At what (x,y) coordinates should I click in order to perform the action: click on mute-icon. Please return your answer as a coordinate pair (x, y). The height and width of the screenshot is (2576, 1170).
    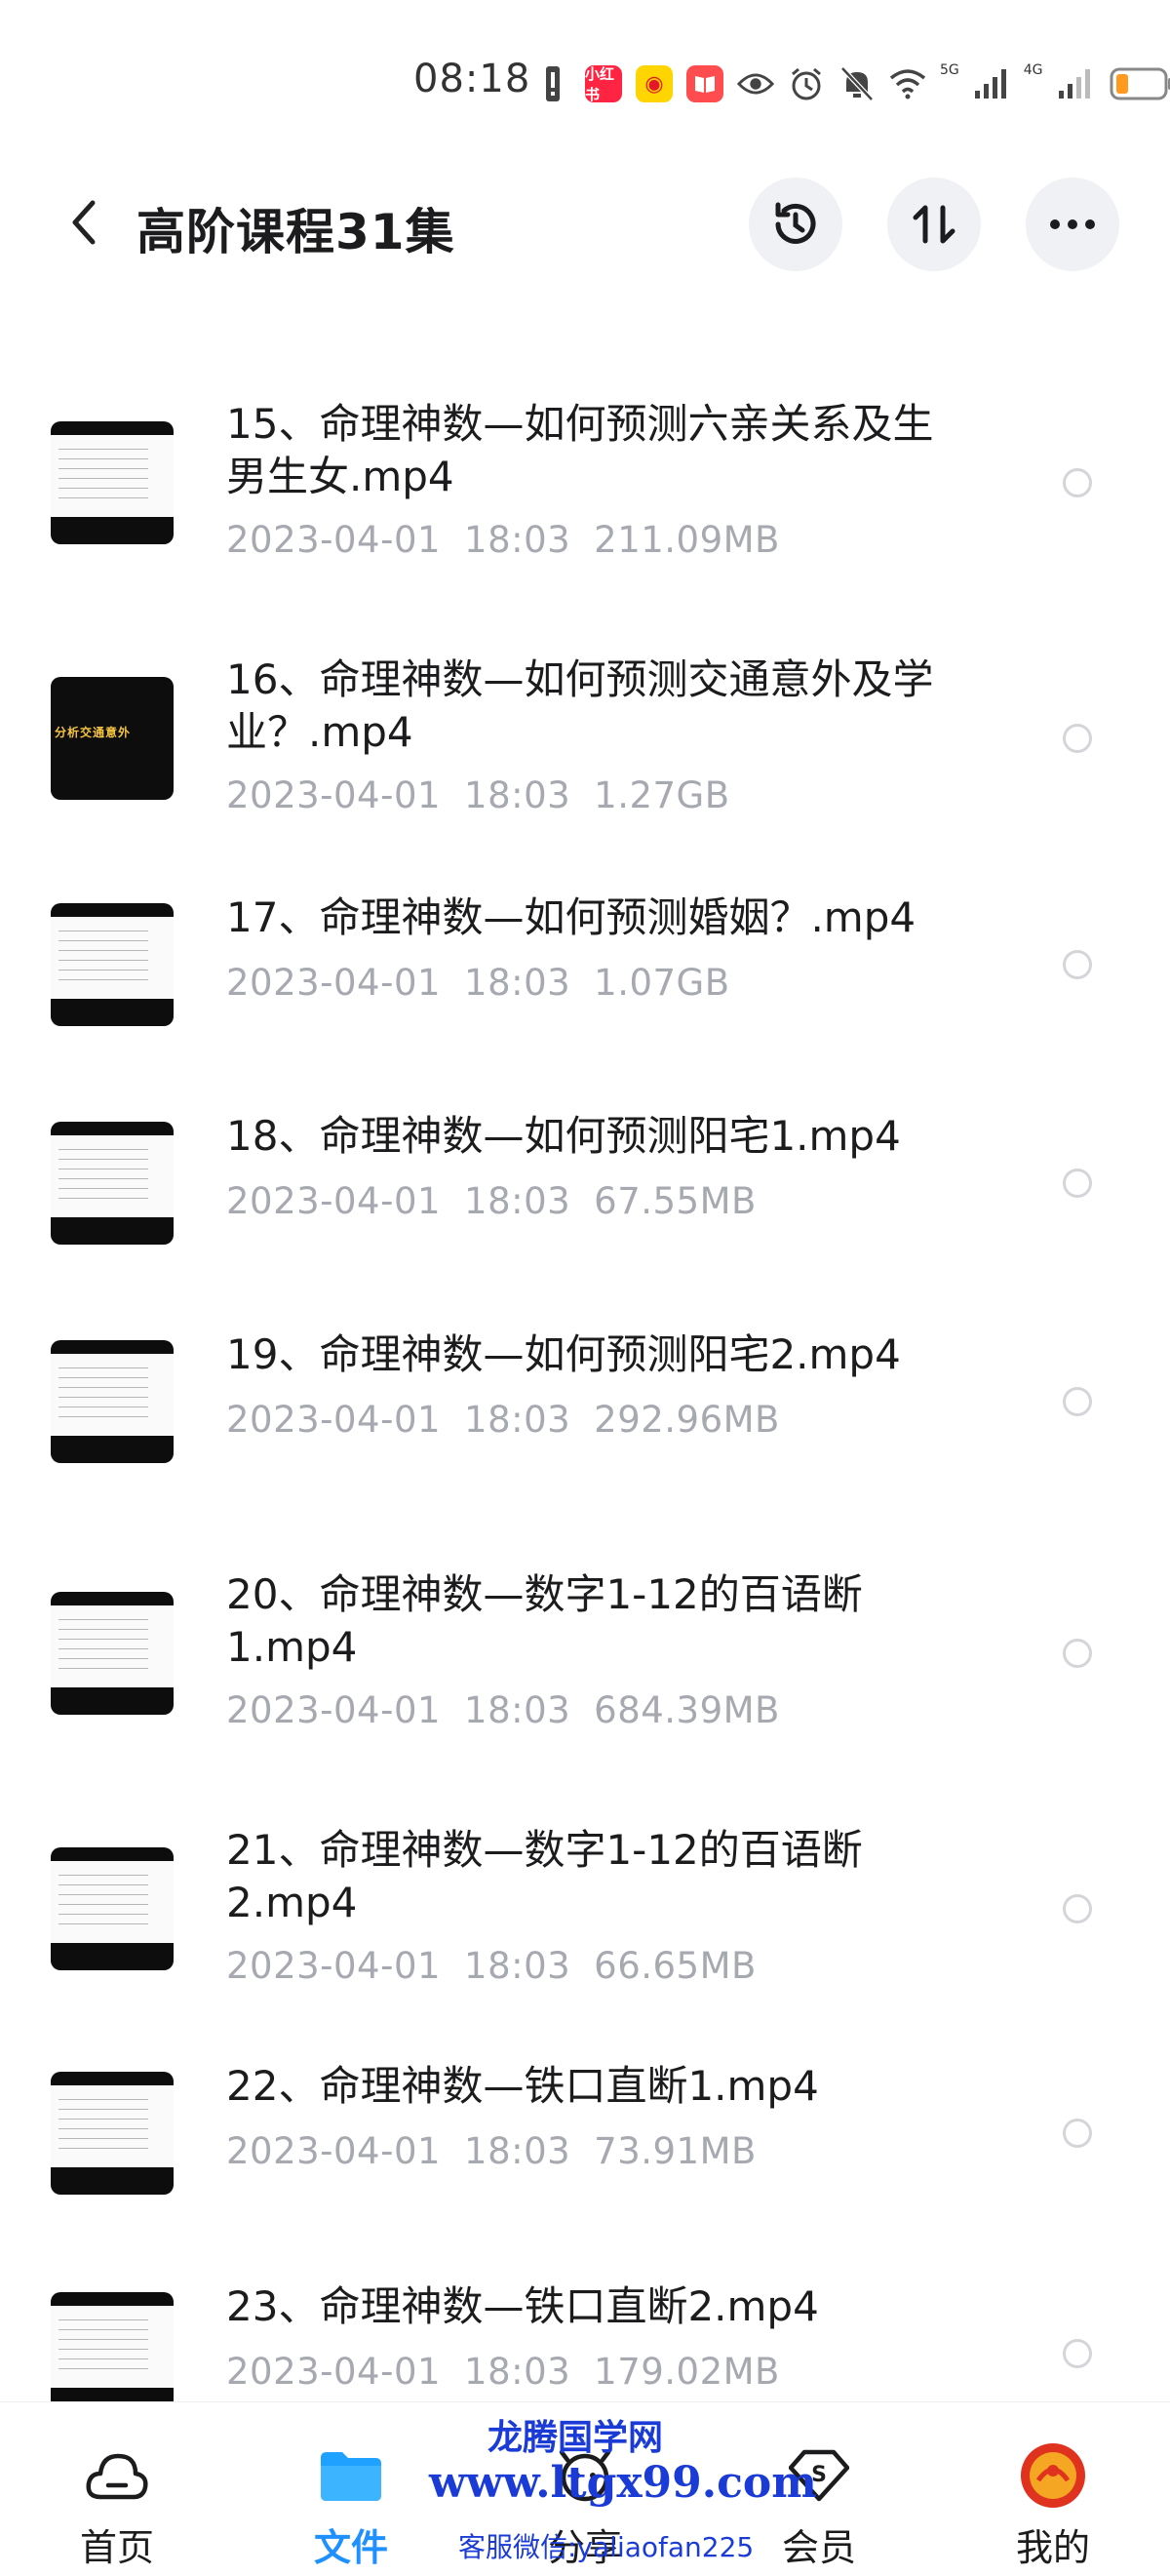
    Looking at the image, I should click on (857, 83).